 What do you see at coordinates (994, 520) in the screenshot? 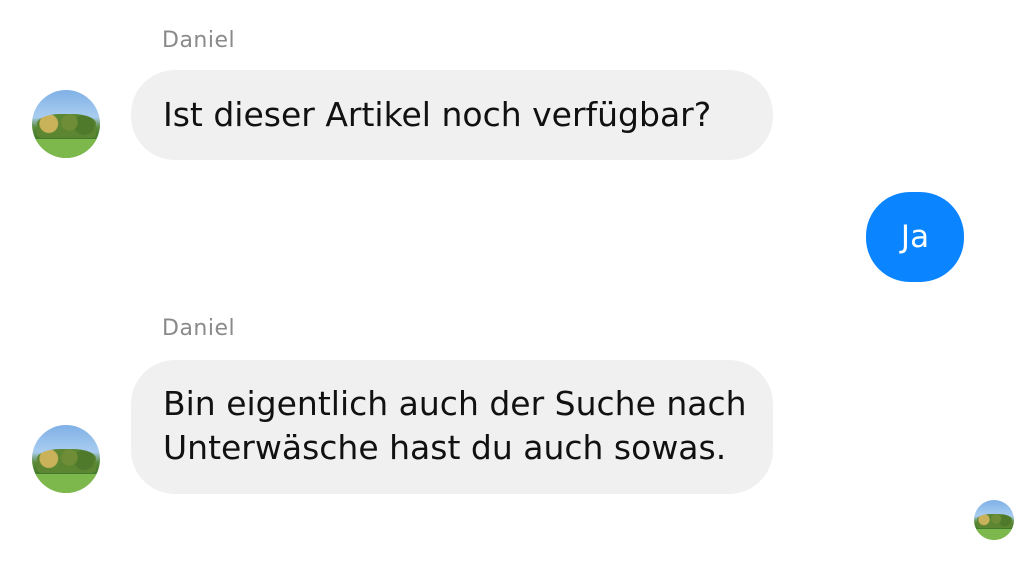
I see `read-receipt-avatar` at bounding box center [994, 520].